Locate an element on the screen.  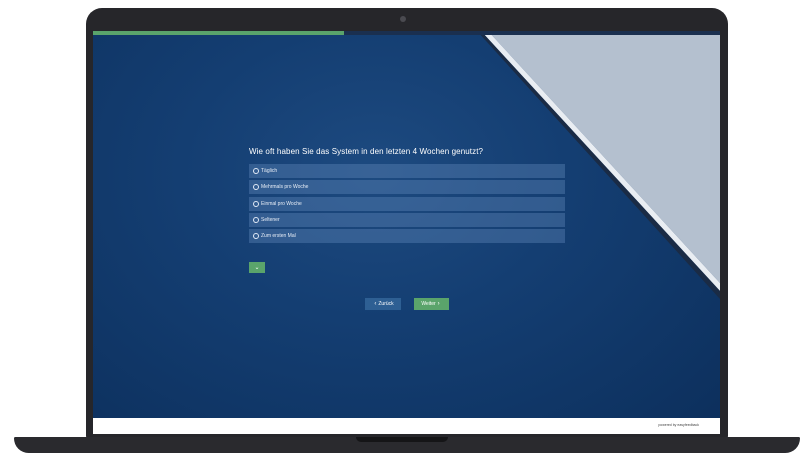
chevron-right-icon: › is located at coordinates (438, 304).